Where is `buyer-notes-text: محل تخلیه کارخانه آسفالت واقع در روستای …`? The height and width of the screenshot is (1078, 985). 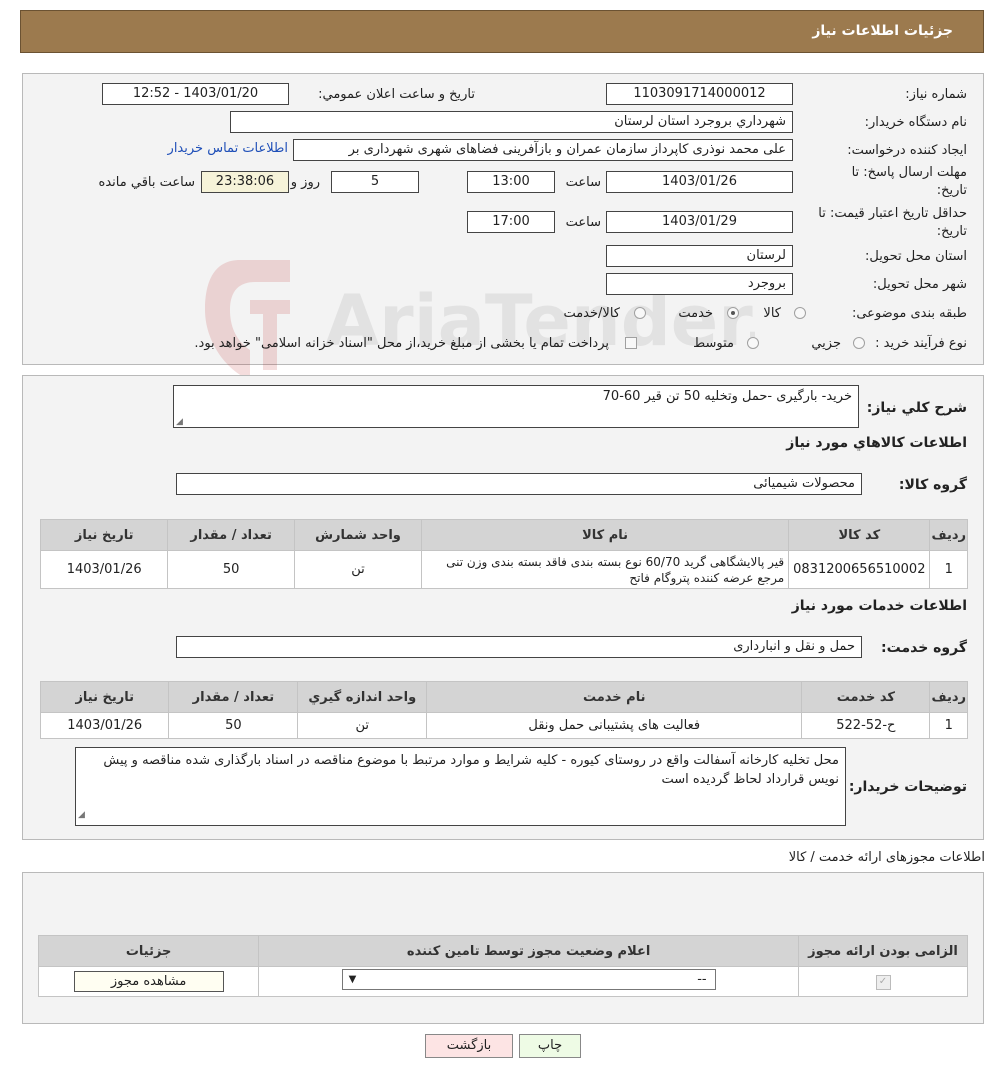 buyer-notes-text: محل تخلیه کارخانه آسفالت واقع در روستای … is located at coordinates (471, 770).